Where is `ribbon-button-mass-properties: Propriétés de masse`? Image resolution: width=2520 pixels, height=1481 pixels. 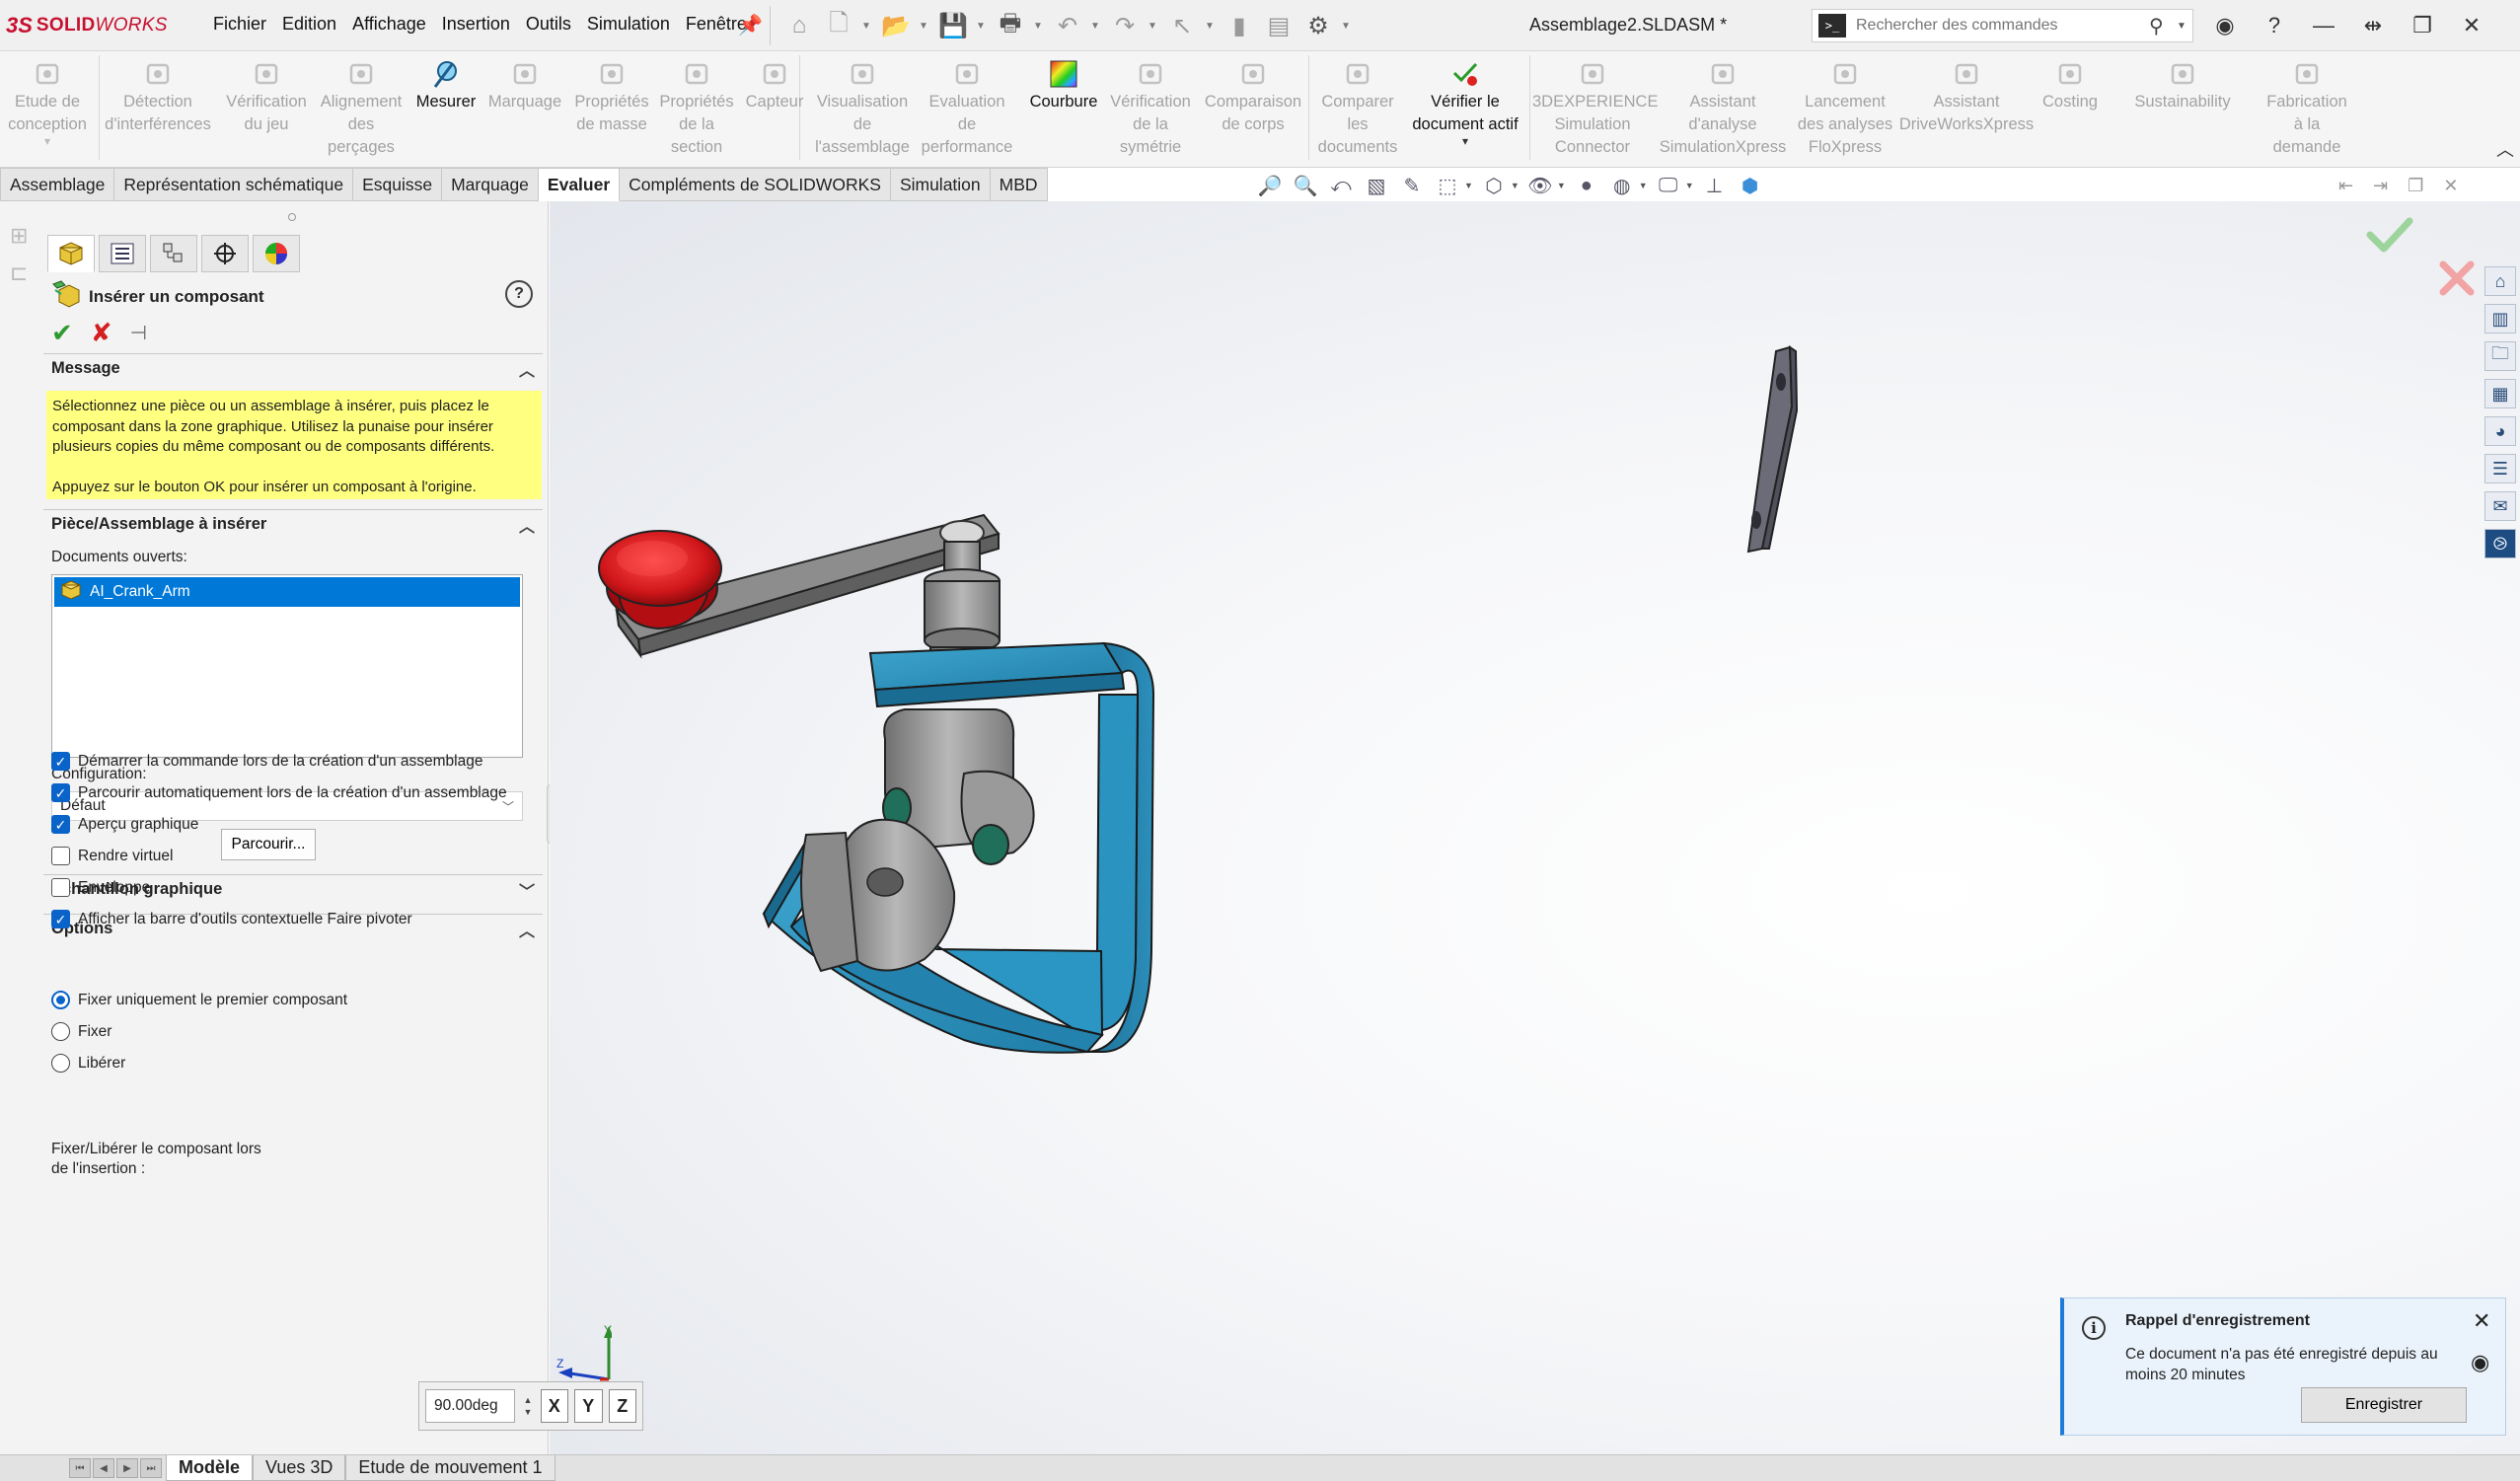 ribbon-button-mass-properties: Propriétés de masse is located at coordinates (611, 96).